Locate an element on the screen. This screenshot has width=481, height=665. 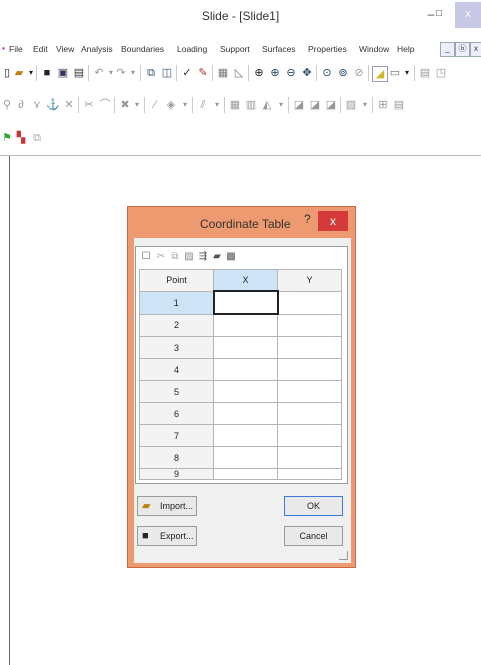
pan-icon: ✥ is located at coordinates (307, 73).